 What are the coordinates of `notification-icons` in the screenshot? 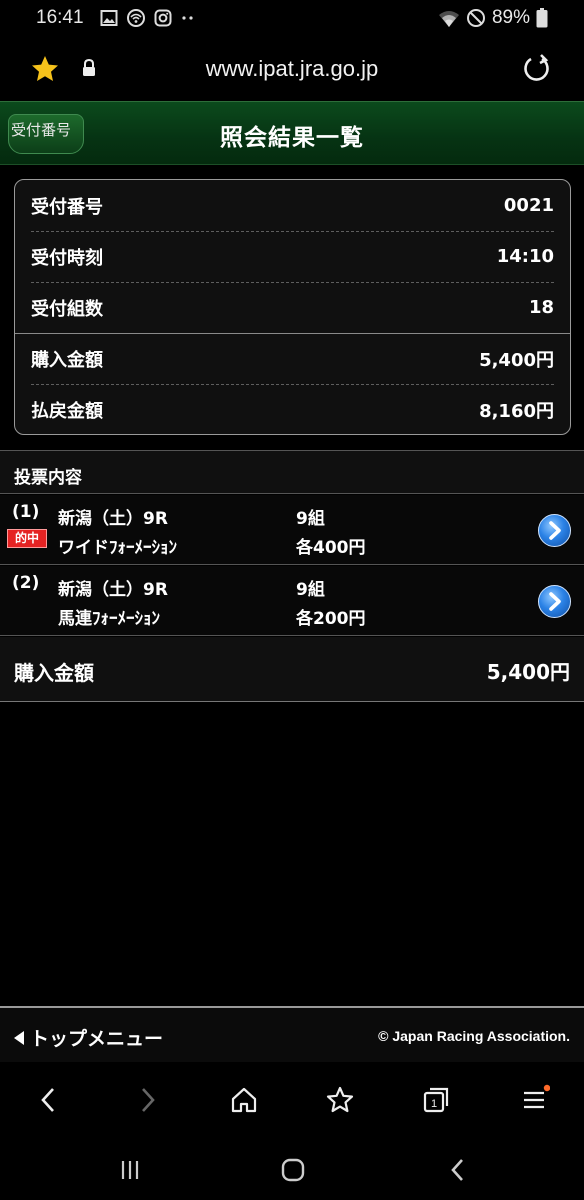 It's located at (148, 18).